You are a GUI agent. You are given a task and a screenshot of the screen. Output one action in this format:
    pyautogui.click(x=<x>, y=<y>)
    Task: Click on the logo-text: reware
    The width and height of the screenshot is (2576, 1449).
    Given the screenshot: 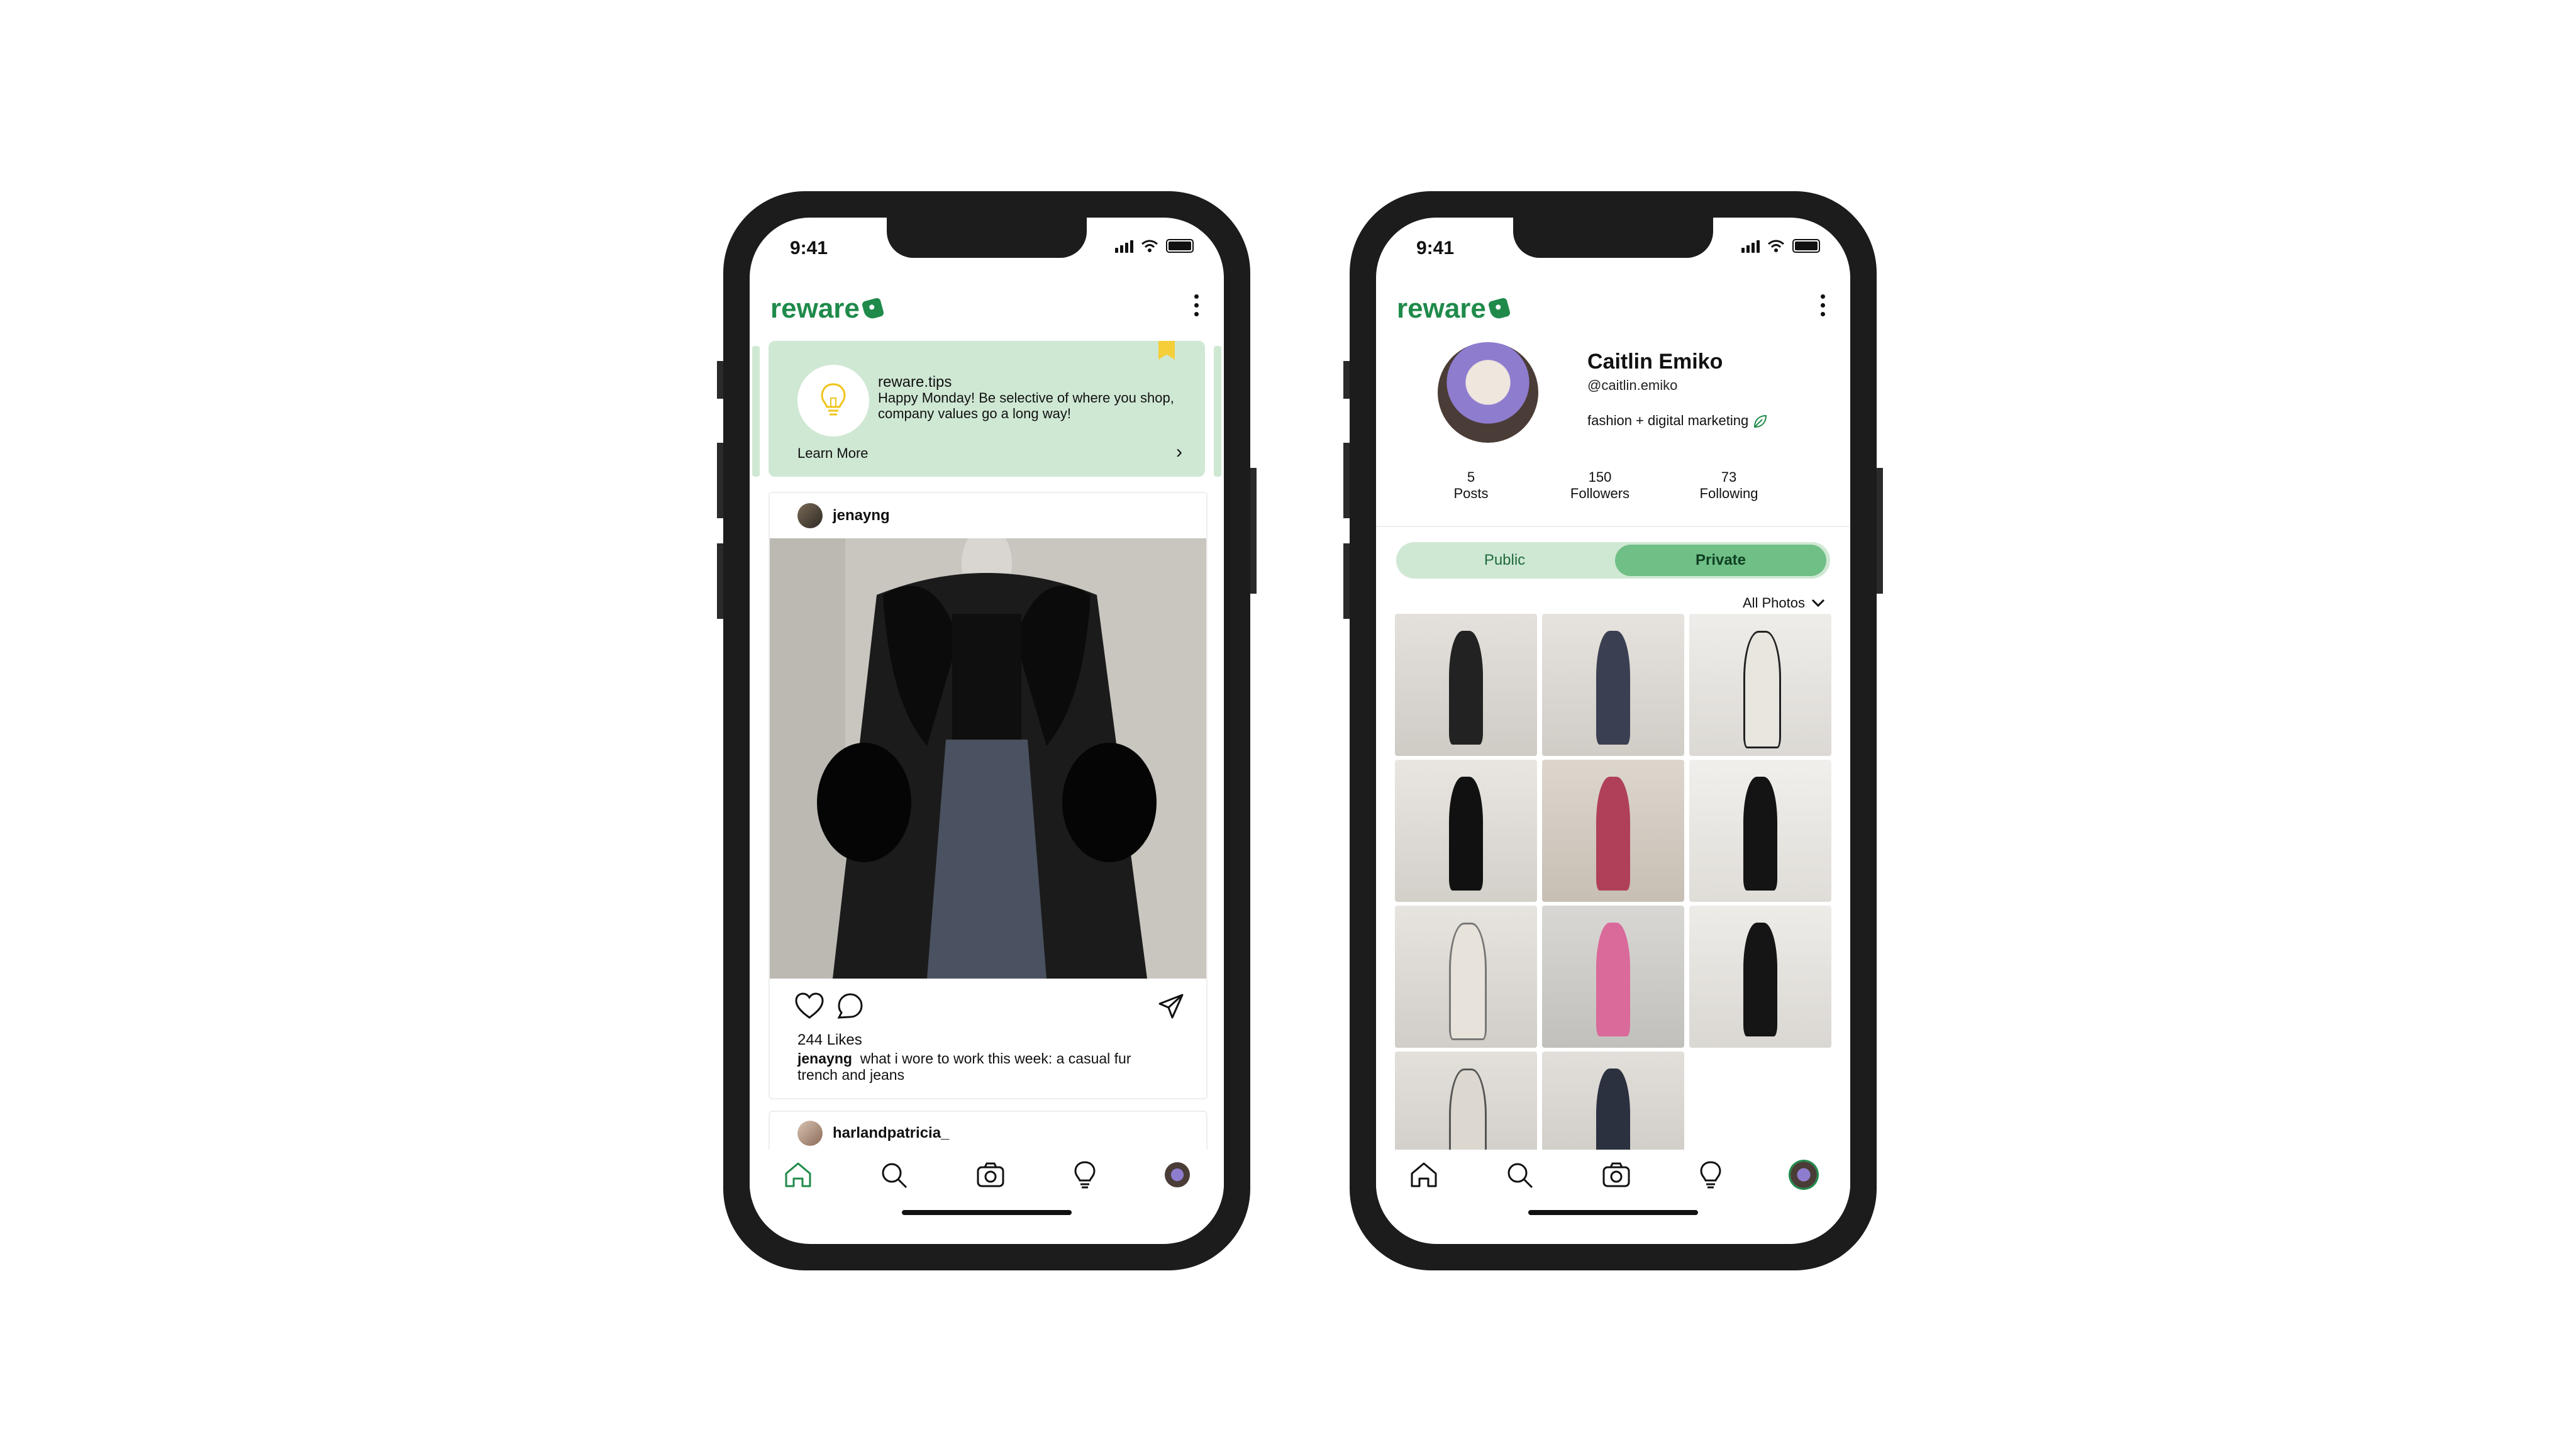 What is the action you would take?
    pyautogui.click(x=1441, y=308)
    